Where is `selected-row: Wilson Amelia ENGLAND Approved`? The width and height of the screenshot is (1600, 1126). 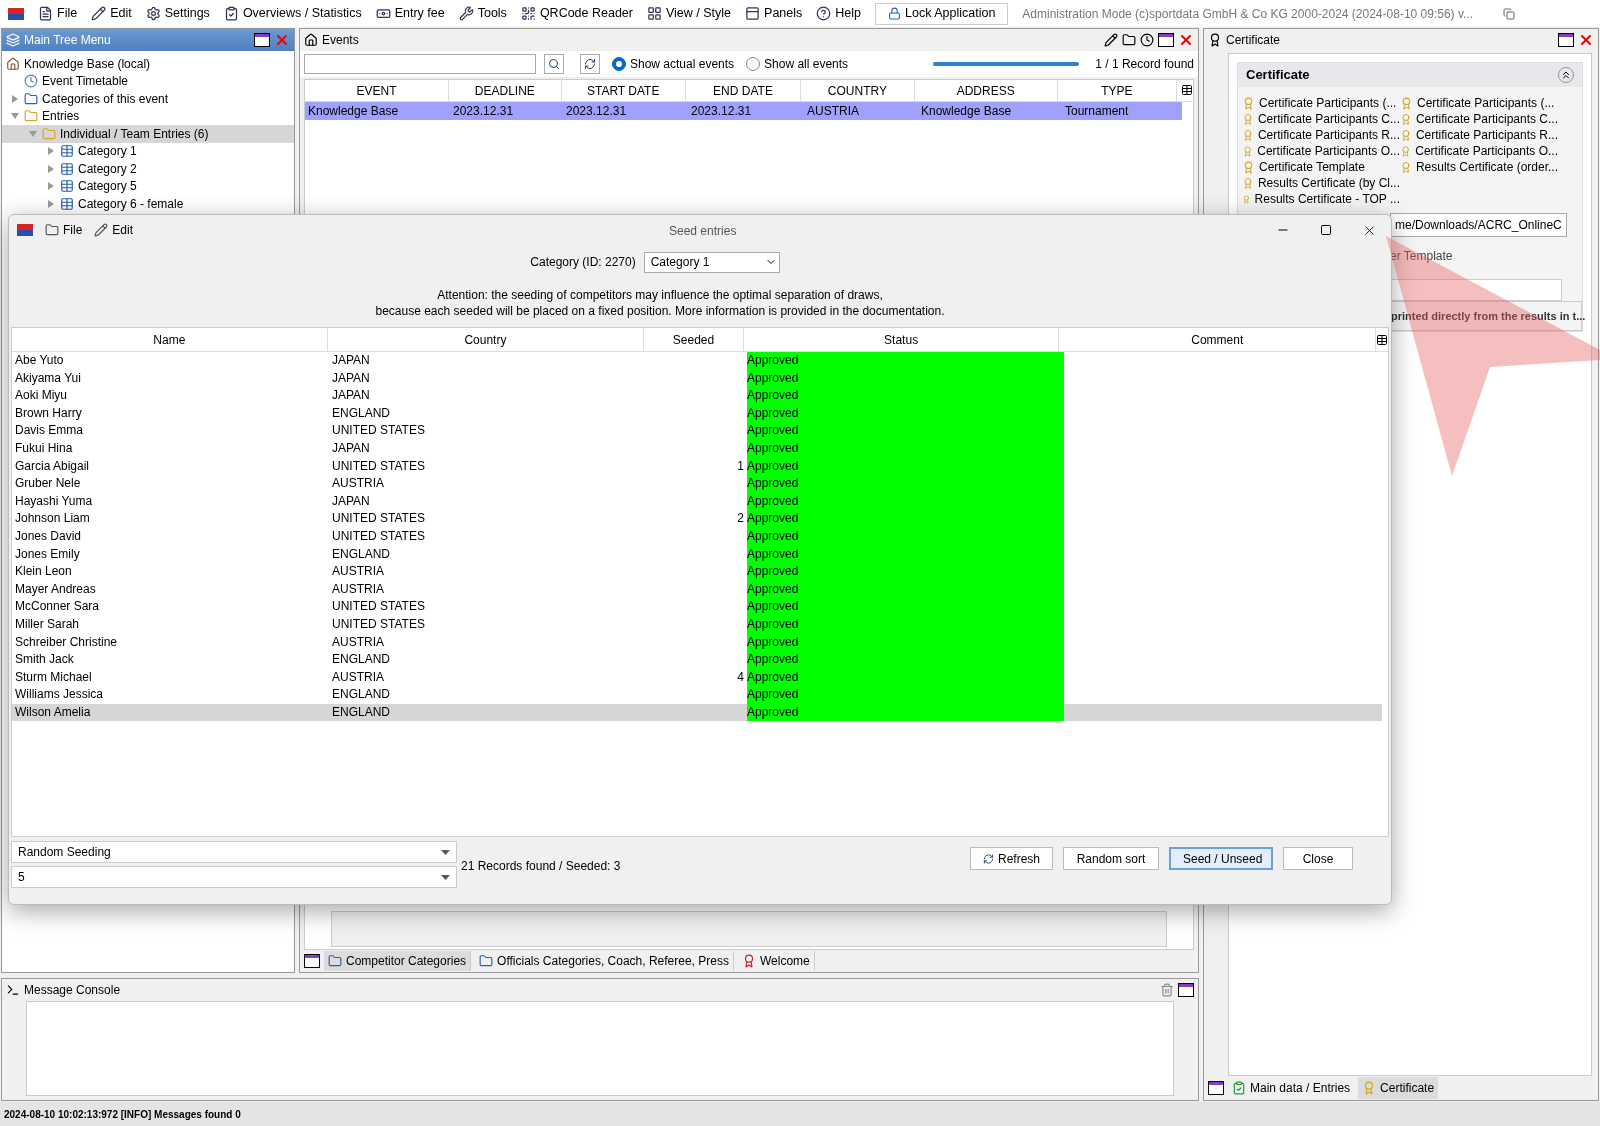 selected-row: Wilson Amelia ENGLAND Approved is located at coordinates (697, 712).